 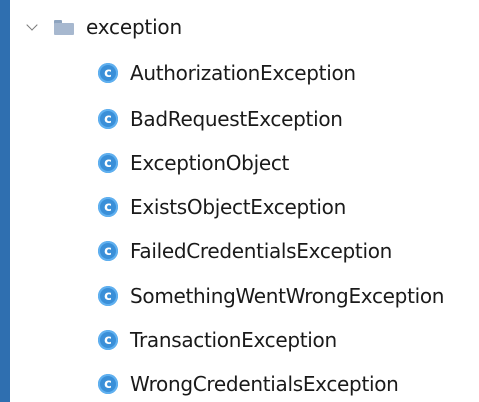 I want to click on class-label: SomethingWentWrongException, so click(x=287, y=296).